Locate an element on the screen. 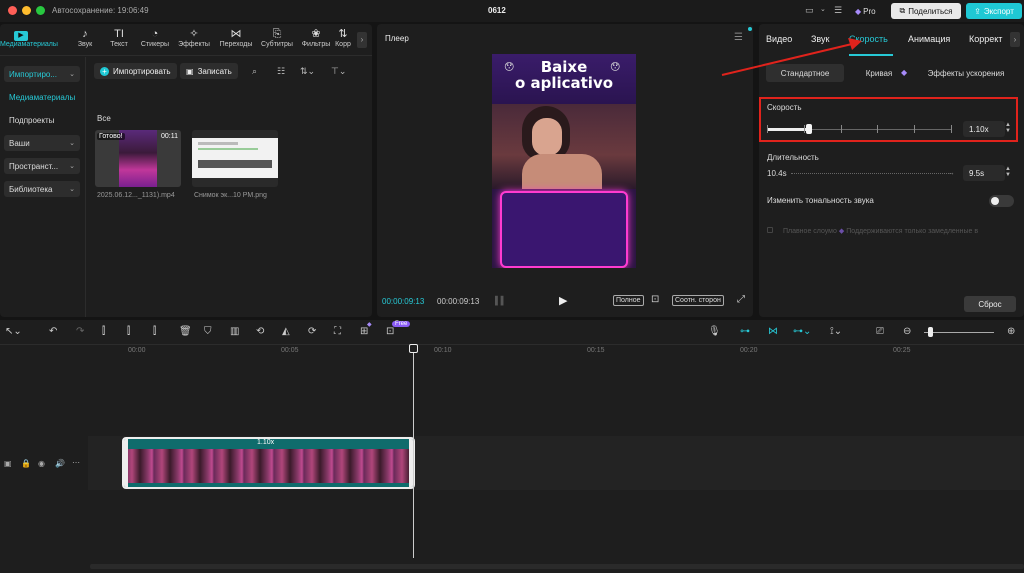  undo-icon: ↶ is located at coordinates (53, 331).